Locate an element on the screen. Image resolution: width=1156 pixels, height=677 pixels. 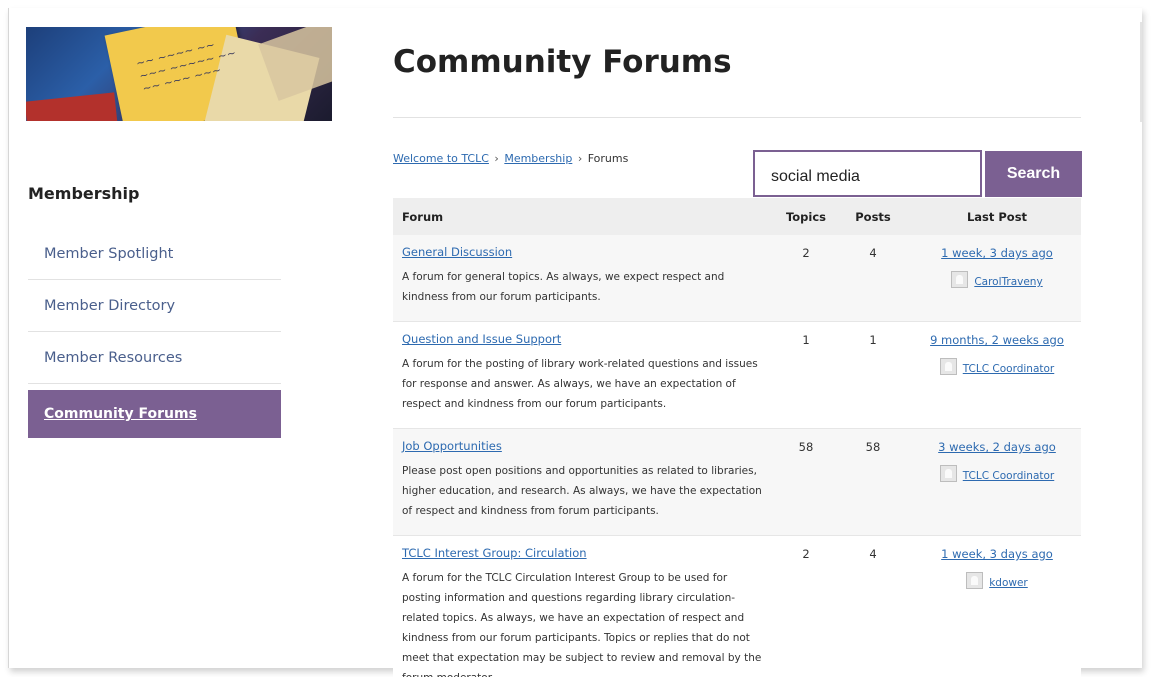
forum-title-link: TCLC Interest Group: Circulation is located at coordinates (585, 553).